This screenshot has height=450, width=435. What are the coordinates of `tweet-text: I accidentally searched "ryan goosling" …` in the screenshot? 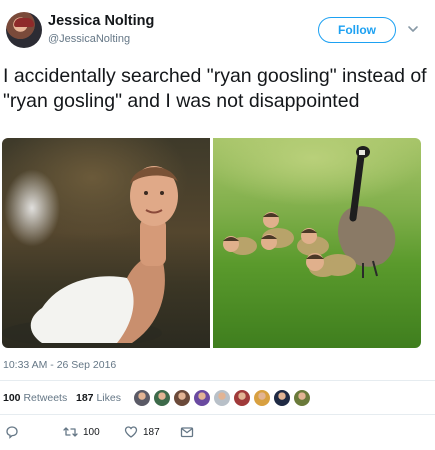 It's located at (215, 88).